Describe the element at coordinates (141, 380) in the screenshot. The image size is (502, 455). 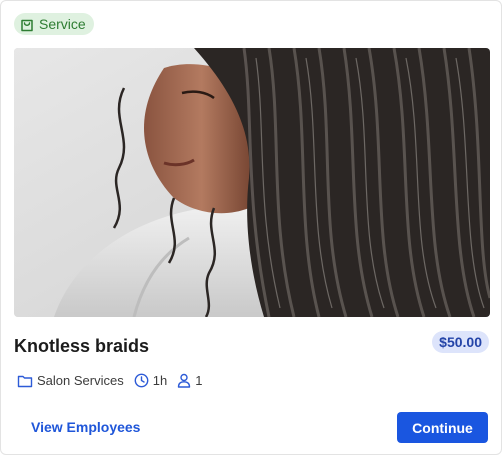
I see `clock-icon` at that location.